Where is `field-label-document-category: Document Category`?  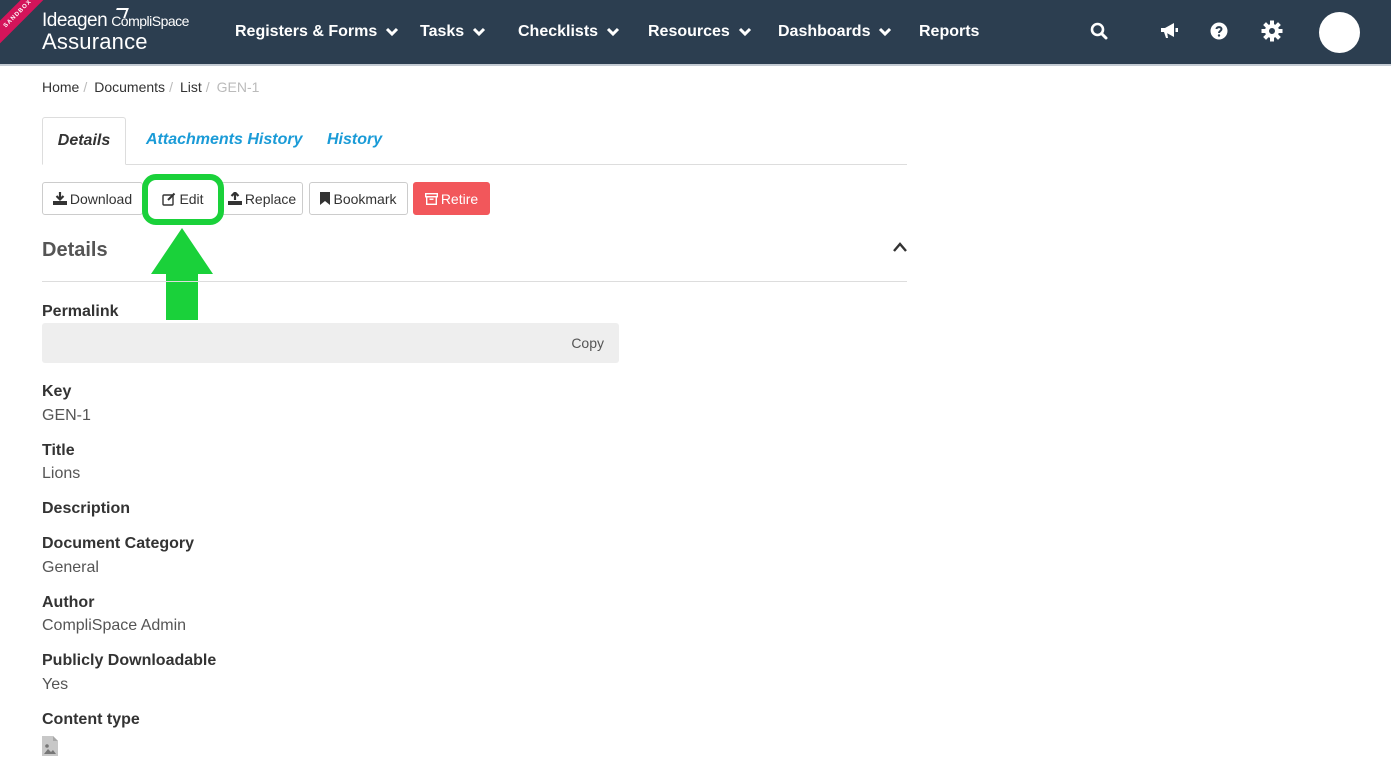 field-label-document-category: Document Category is located at coordinates (118, 543).